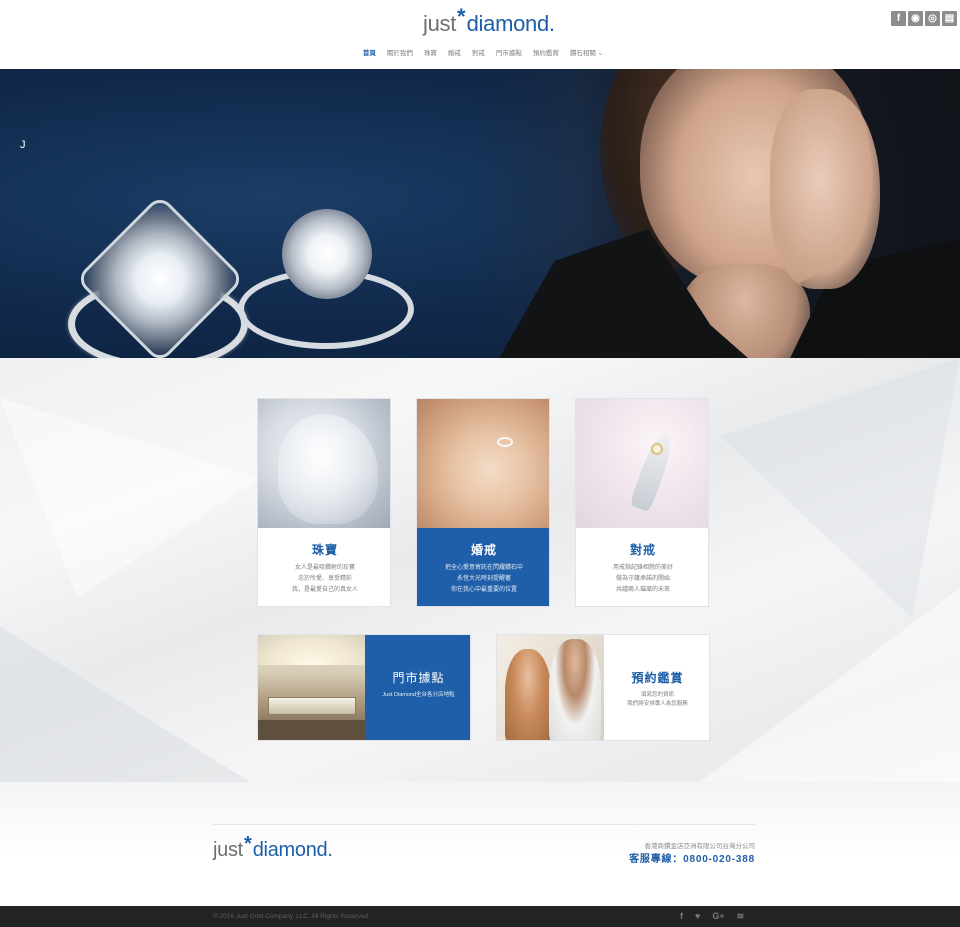 This screenshot has height=927, width=960. I want to click on blog-icon: ▤, so click(949, 18).